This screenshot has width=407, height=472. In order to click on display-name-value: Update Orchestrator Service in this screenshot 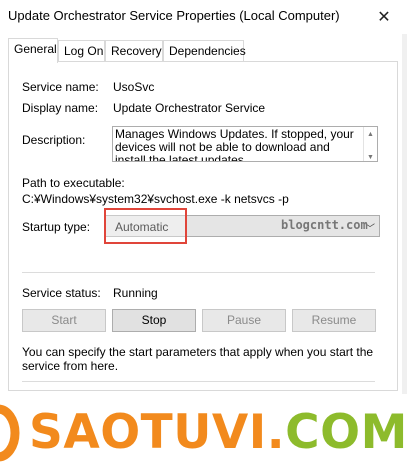, I will do `click(189, 108)`.